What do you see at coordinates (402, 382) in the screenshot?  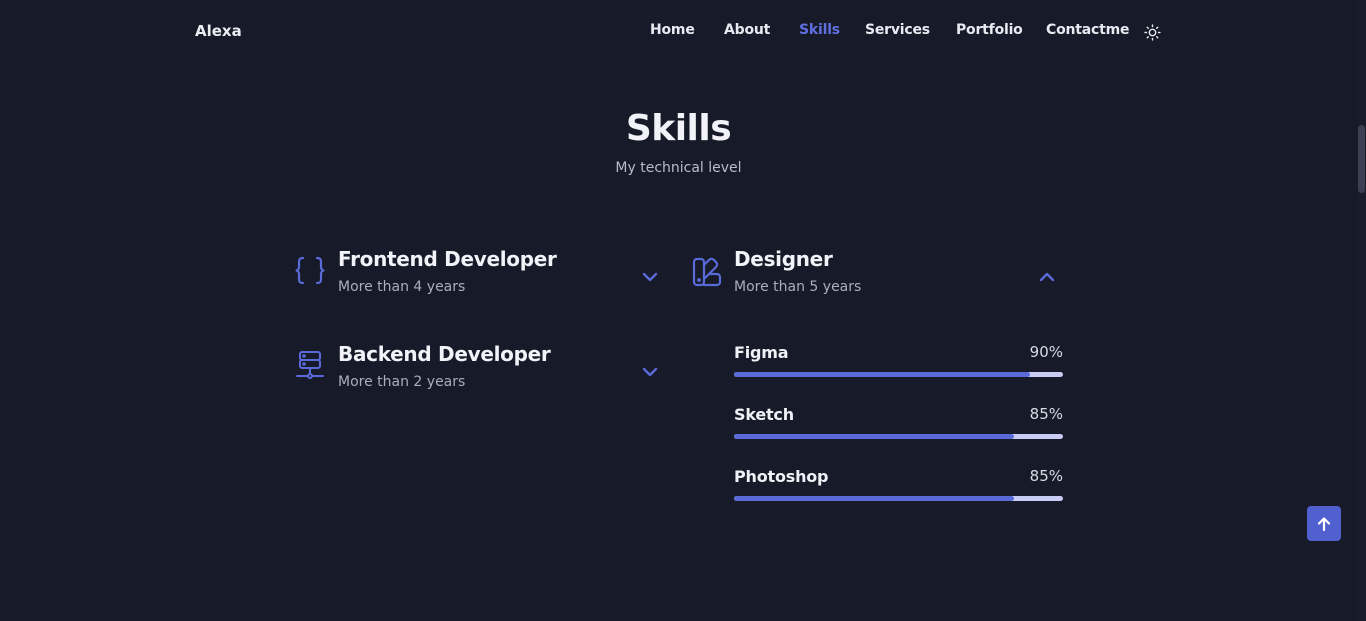 I see `skill-subtitle-backend: More than 2 years` at bounding box center [402, 382].